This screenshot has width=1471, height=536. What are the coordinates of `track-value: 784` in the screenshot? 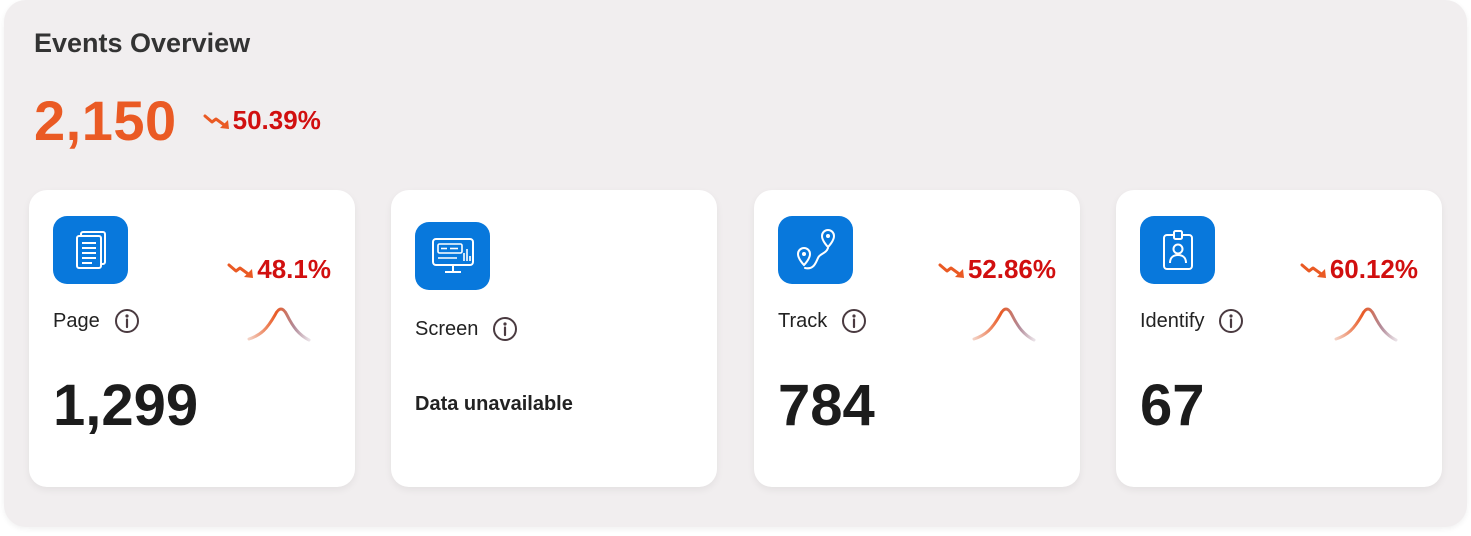 It's located at (826, 405).